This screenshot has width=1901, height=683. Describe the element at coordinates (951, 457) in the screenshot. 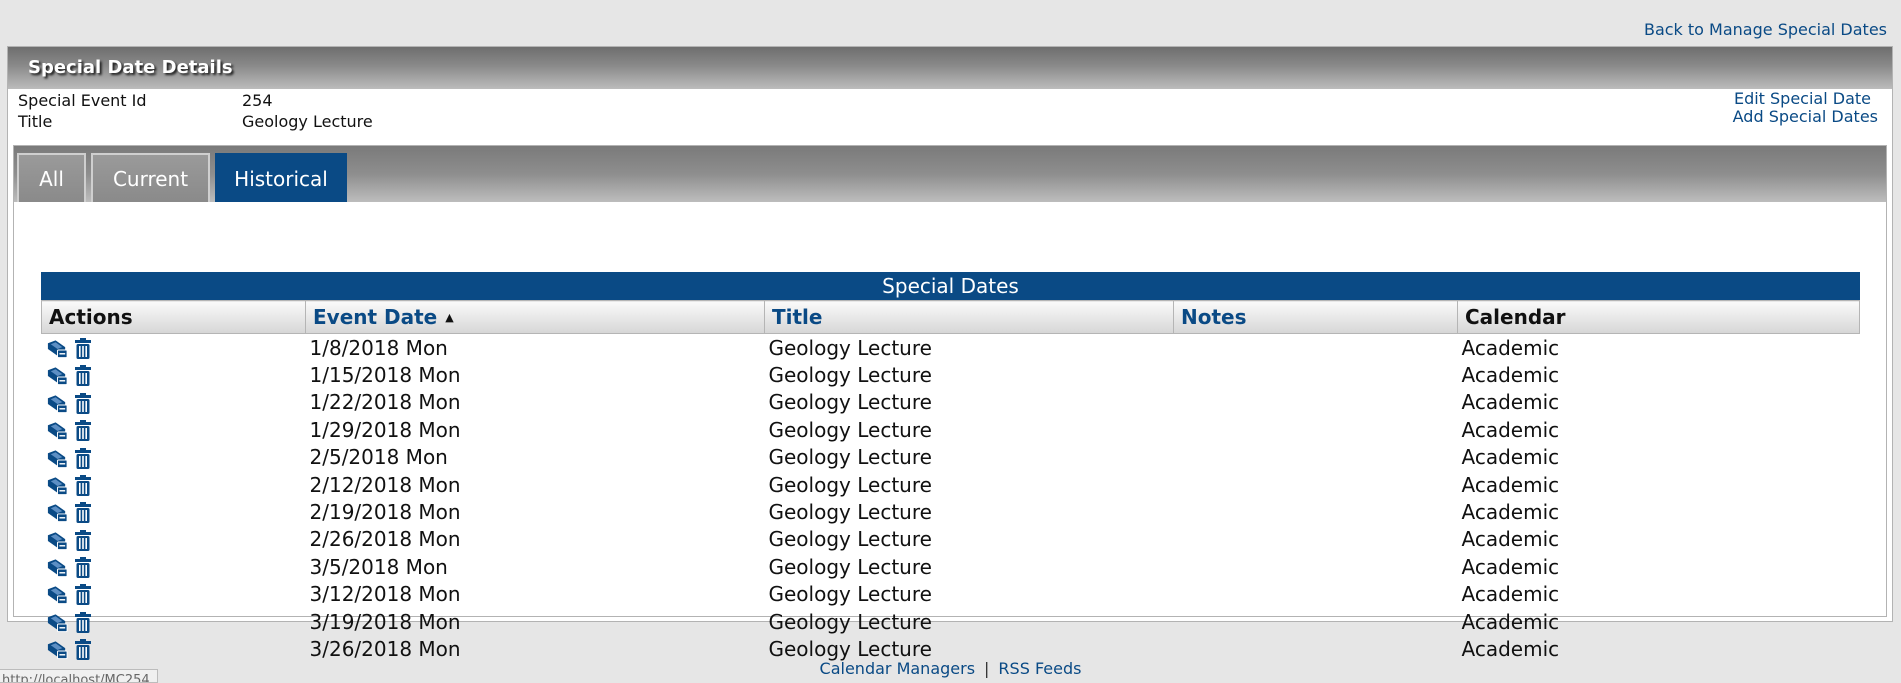

I see `table-row: 2/5/2018 Mon Geology Lecture Academic` at that location.